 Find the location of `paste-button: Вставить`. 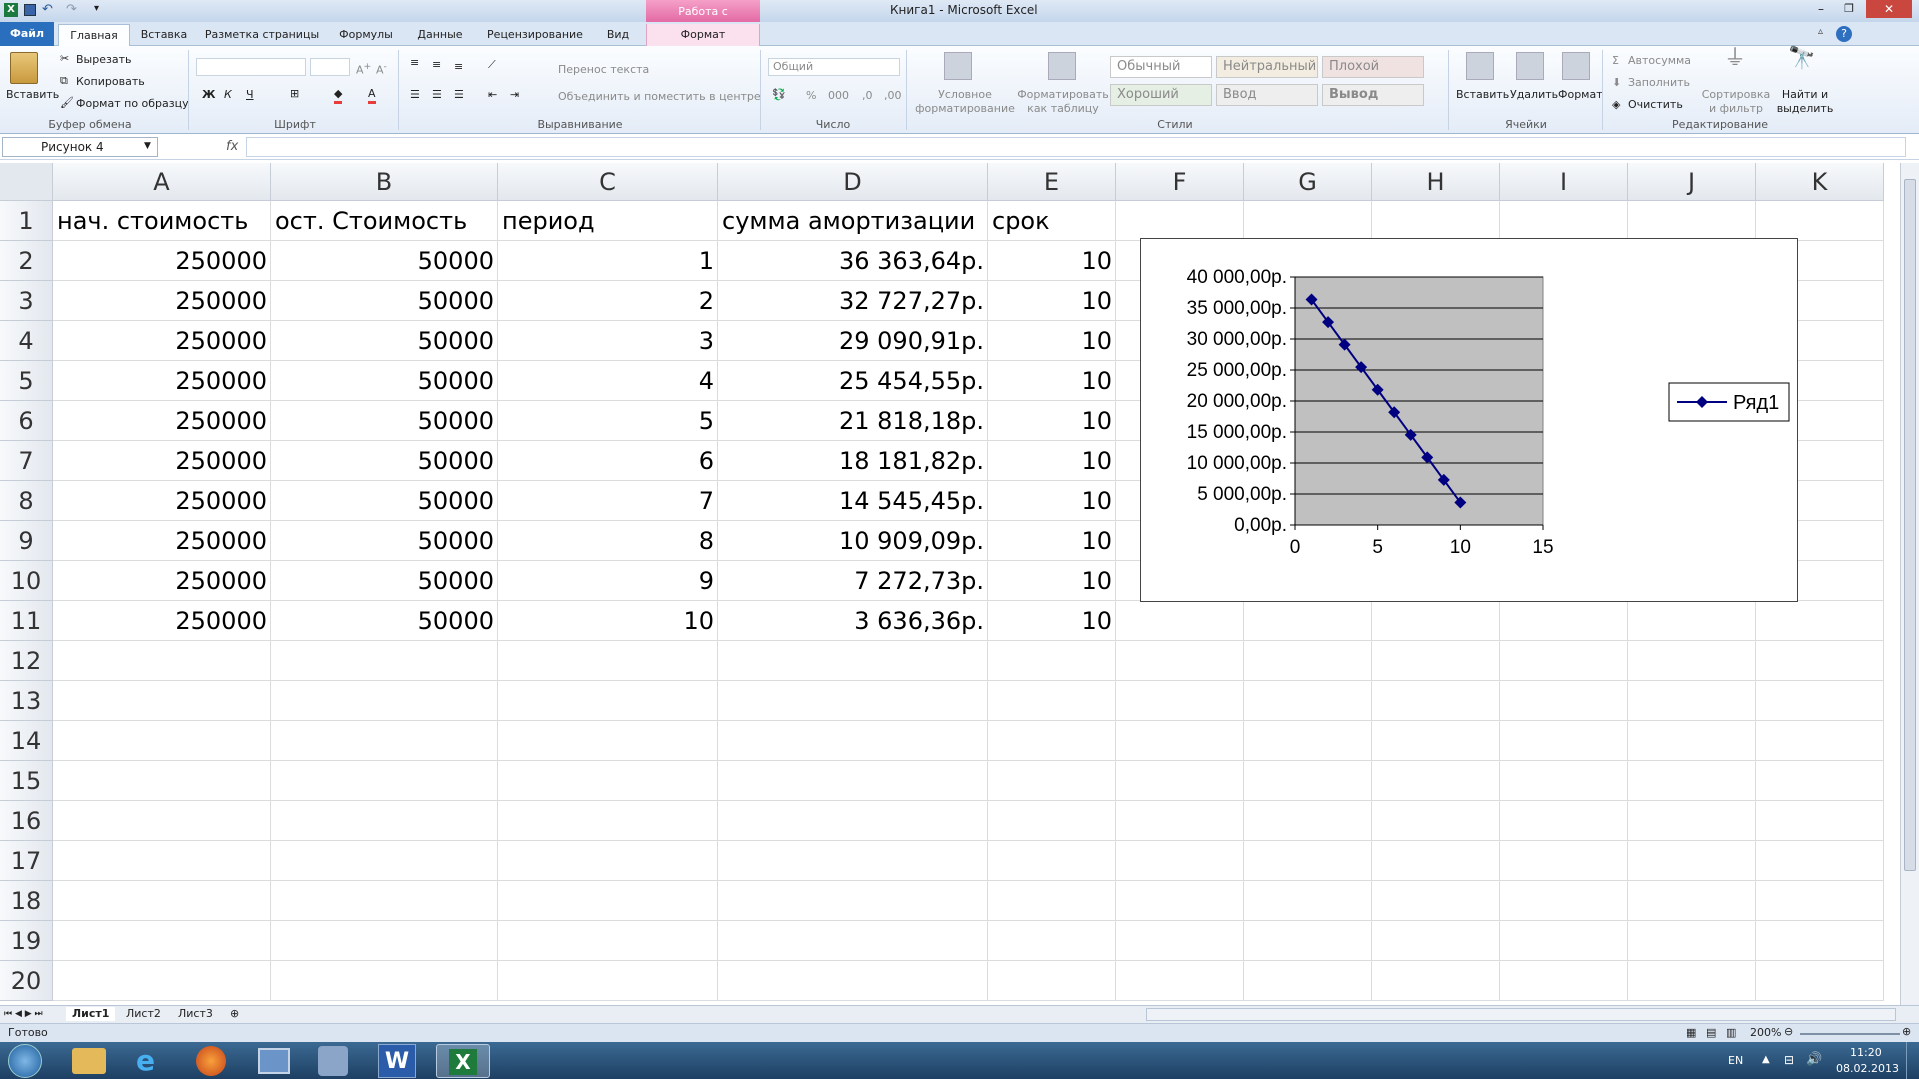

paste-button: Вставить is located at coordinates (32, 95).